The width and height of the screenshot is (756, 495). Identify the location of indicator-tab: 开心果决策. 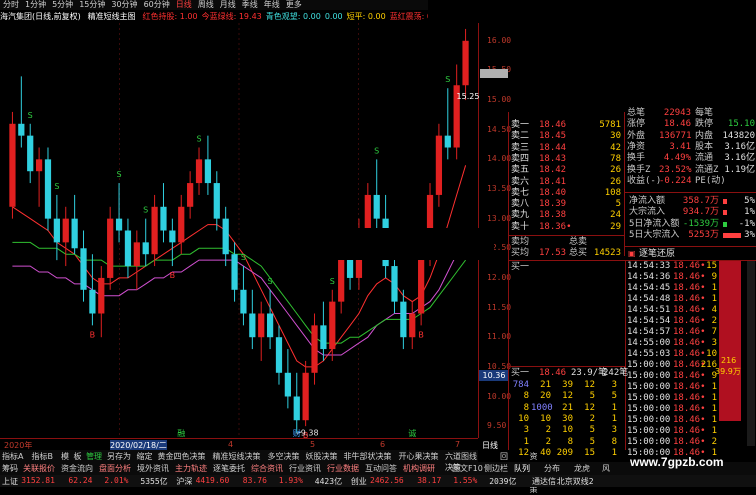
(419, 456).